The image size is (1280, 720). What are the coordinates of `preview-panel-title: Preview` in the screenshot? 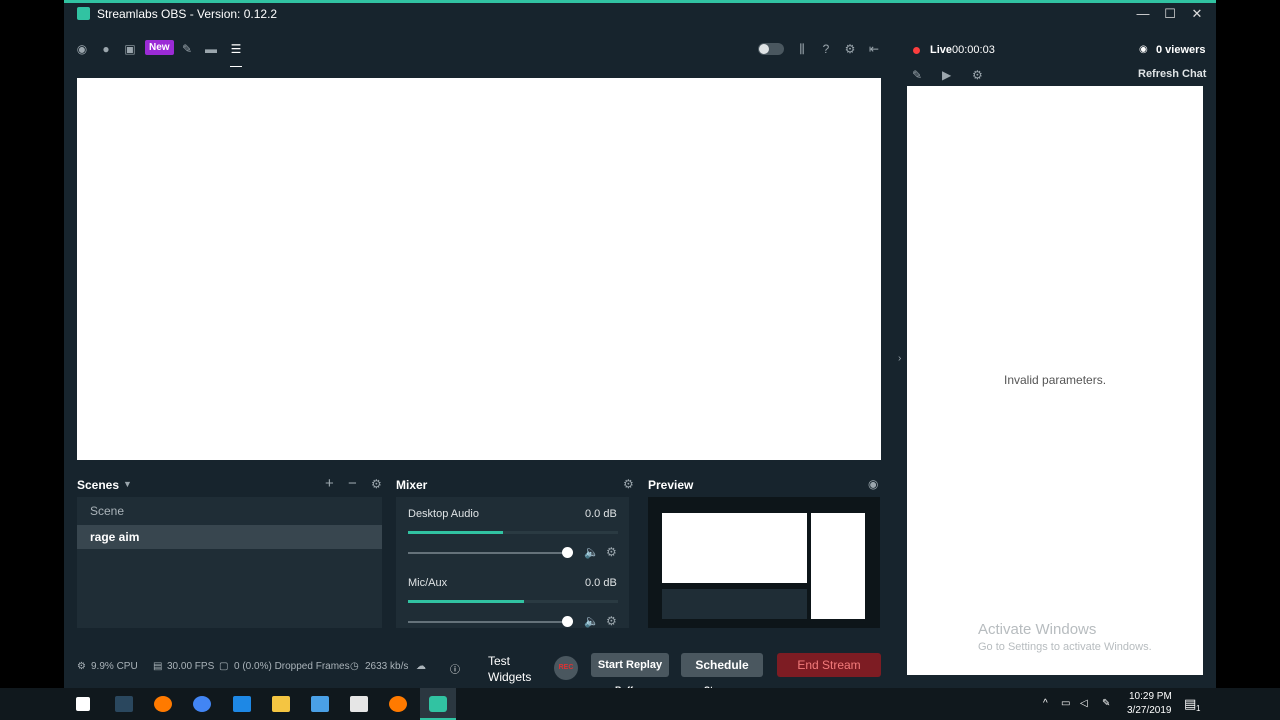 It's located at (671, 485).